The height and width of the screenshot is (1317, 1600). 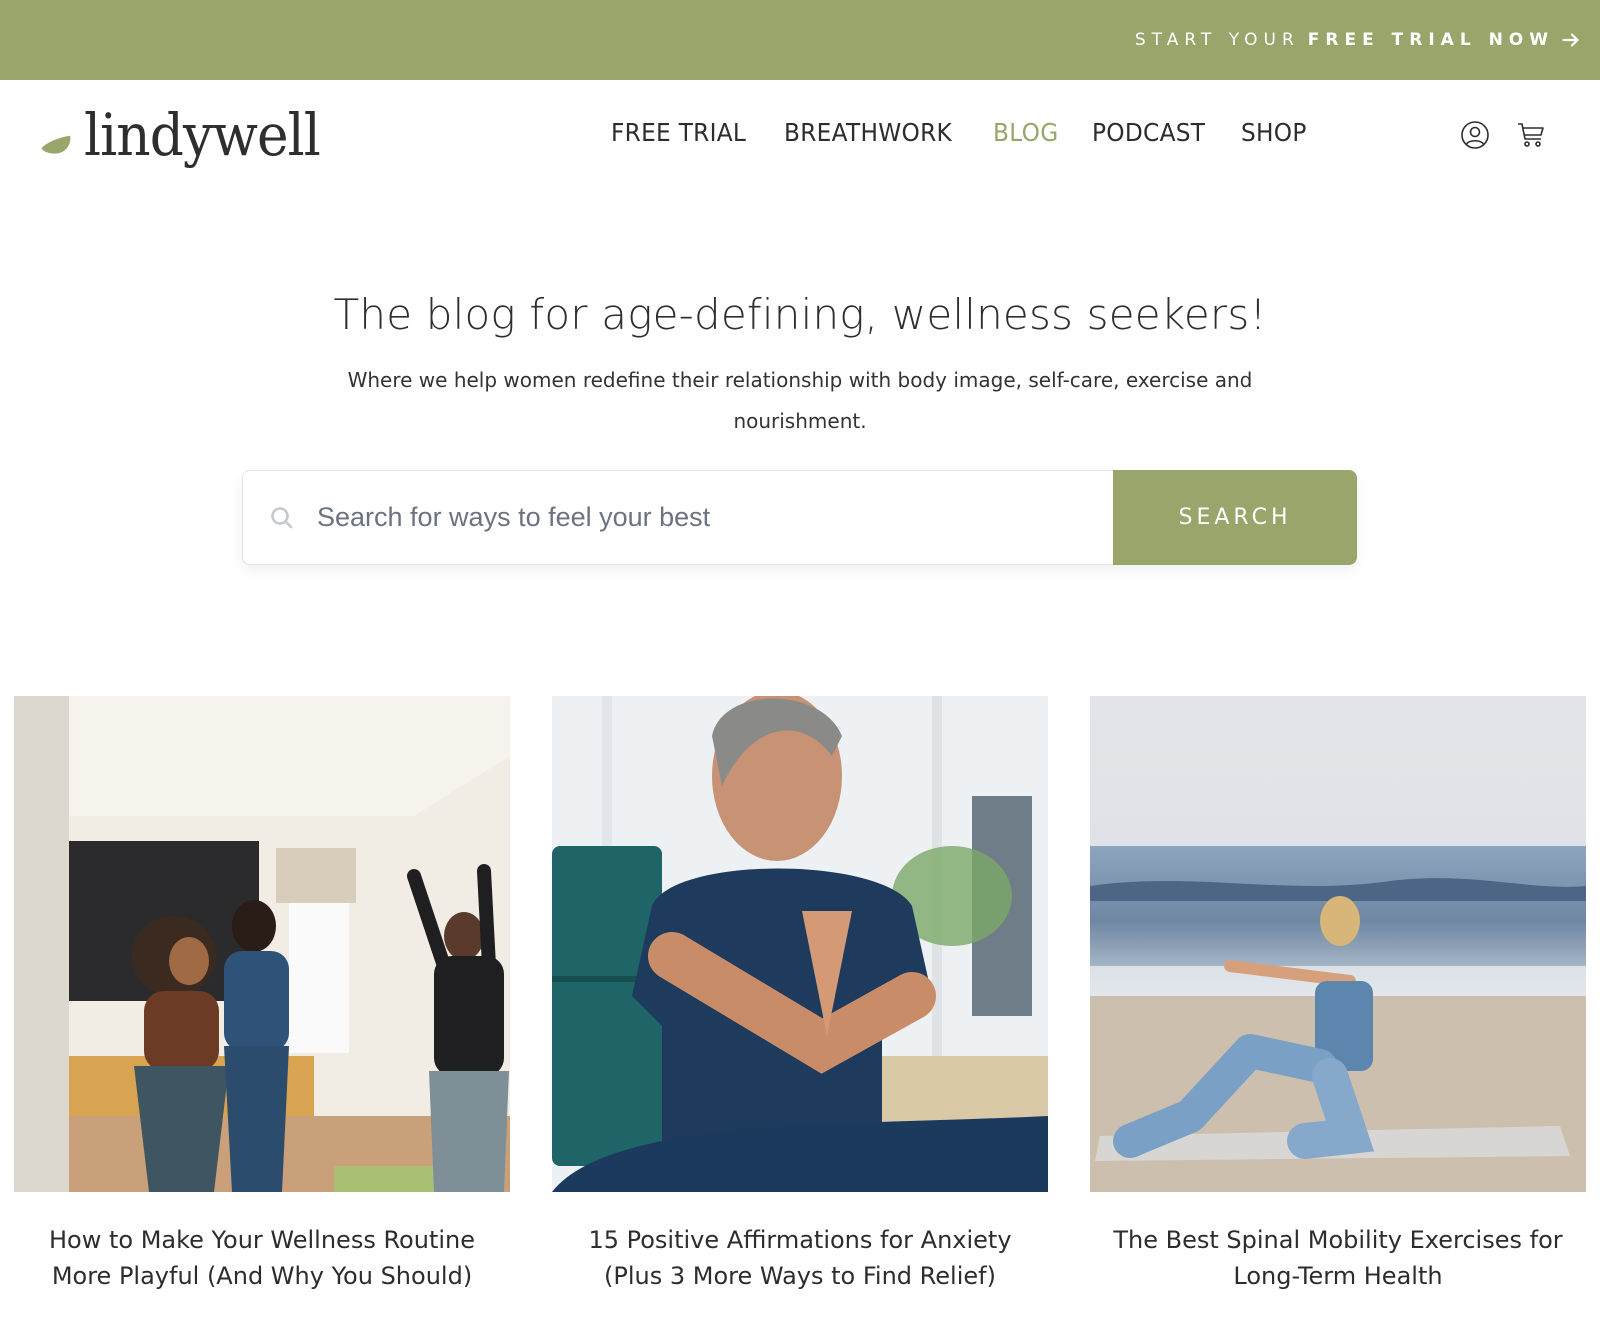 I want to click on post-image-beach-pilates, so click(x=1338, y=944).